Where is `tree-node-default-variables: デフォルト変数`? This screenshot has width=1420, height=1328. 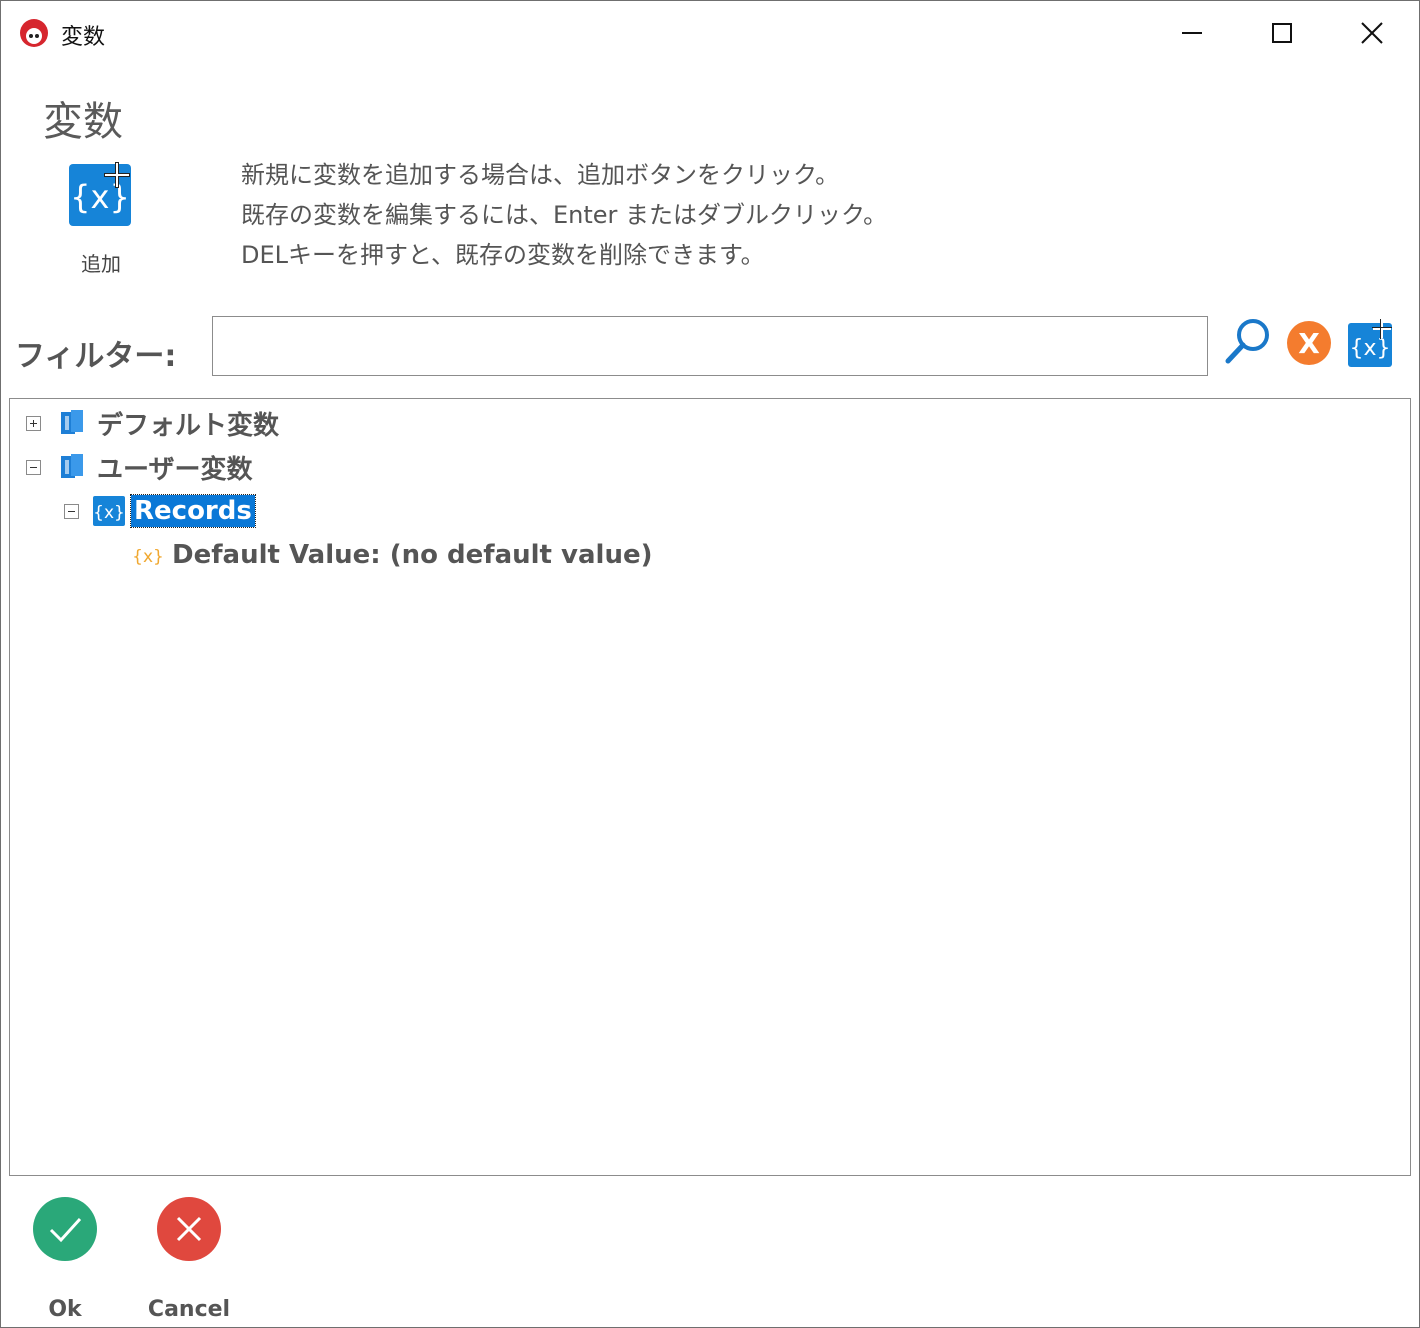
tree-node-default-variables: デフォルト変数 is located at coordinates (152, 423).